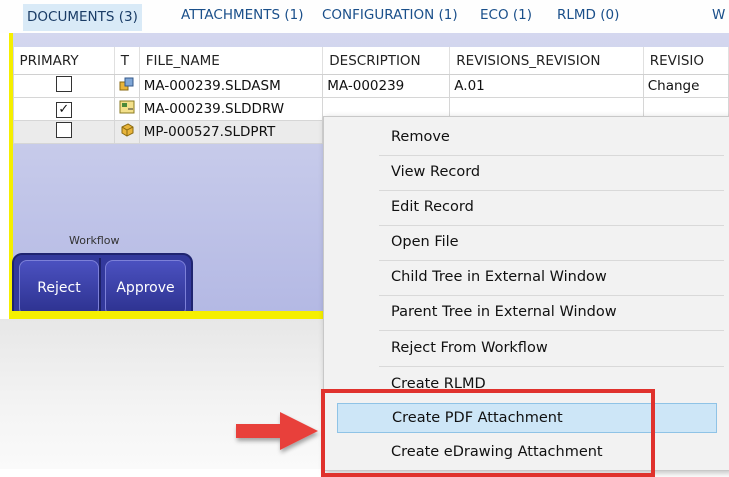 This screenshot has height=477, width=729. Describe the element at coordinates (277, 431) in the screenshot. I see `annotation-arrow-icon` at that location.